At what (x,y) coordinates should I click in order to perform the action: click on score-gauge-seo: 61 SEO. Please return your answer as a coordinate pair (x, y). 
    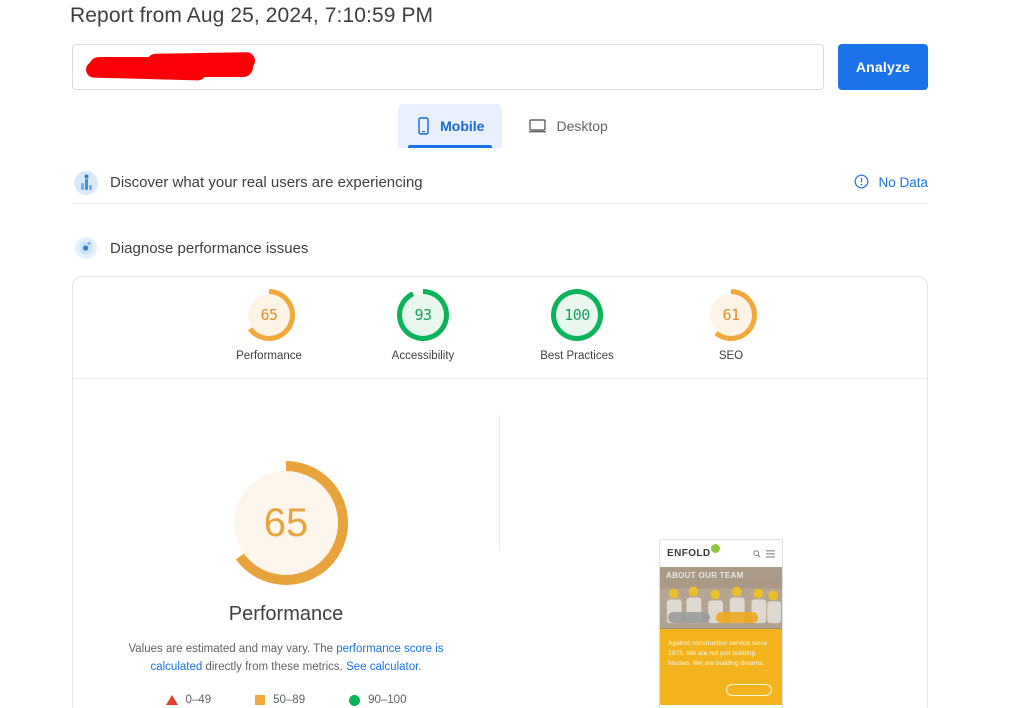
    Looking at the image, I should click on (731, 325).